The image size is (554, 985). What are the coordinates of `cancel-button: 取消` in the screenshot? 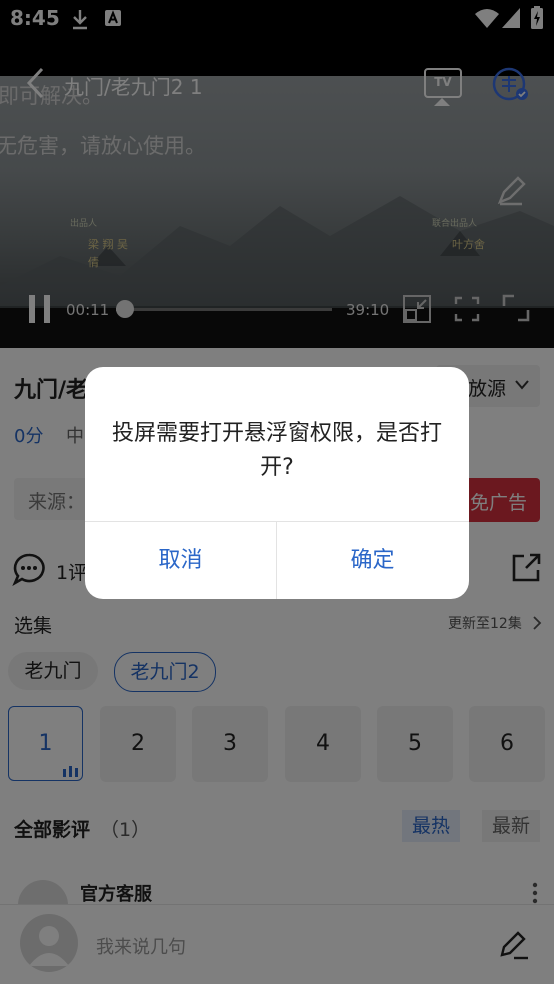 It's located at (180, 560).